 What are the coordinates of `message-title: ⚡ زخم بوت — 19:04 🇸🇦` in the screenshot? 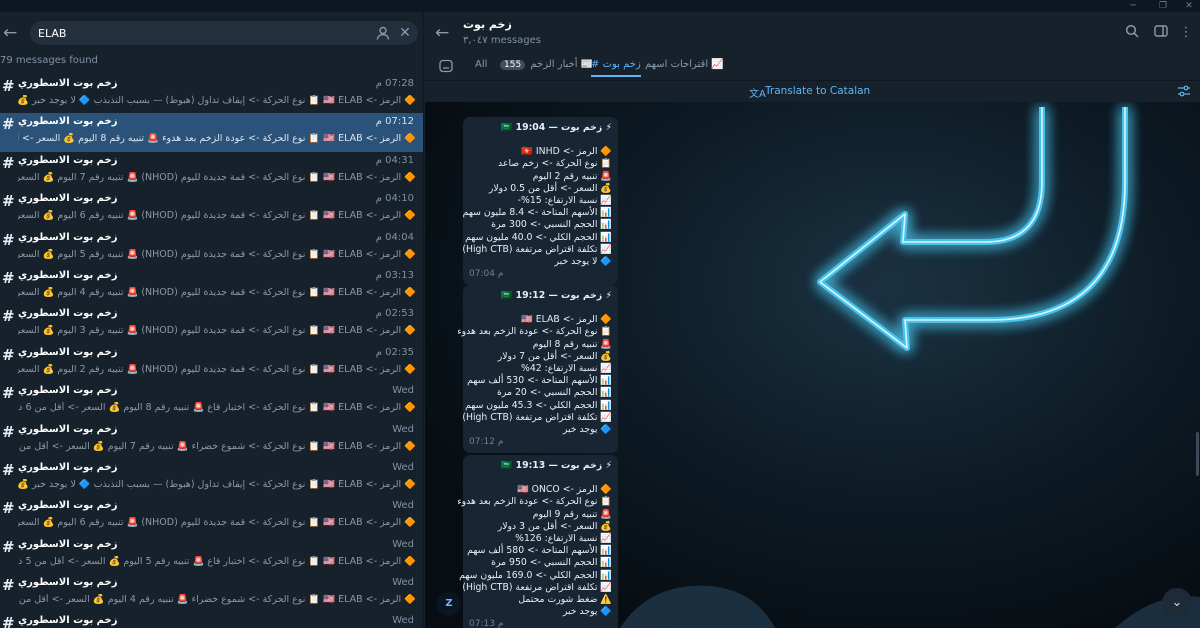 It's located at (556, 127).